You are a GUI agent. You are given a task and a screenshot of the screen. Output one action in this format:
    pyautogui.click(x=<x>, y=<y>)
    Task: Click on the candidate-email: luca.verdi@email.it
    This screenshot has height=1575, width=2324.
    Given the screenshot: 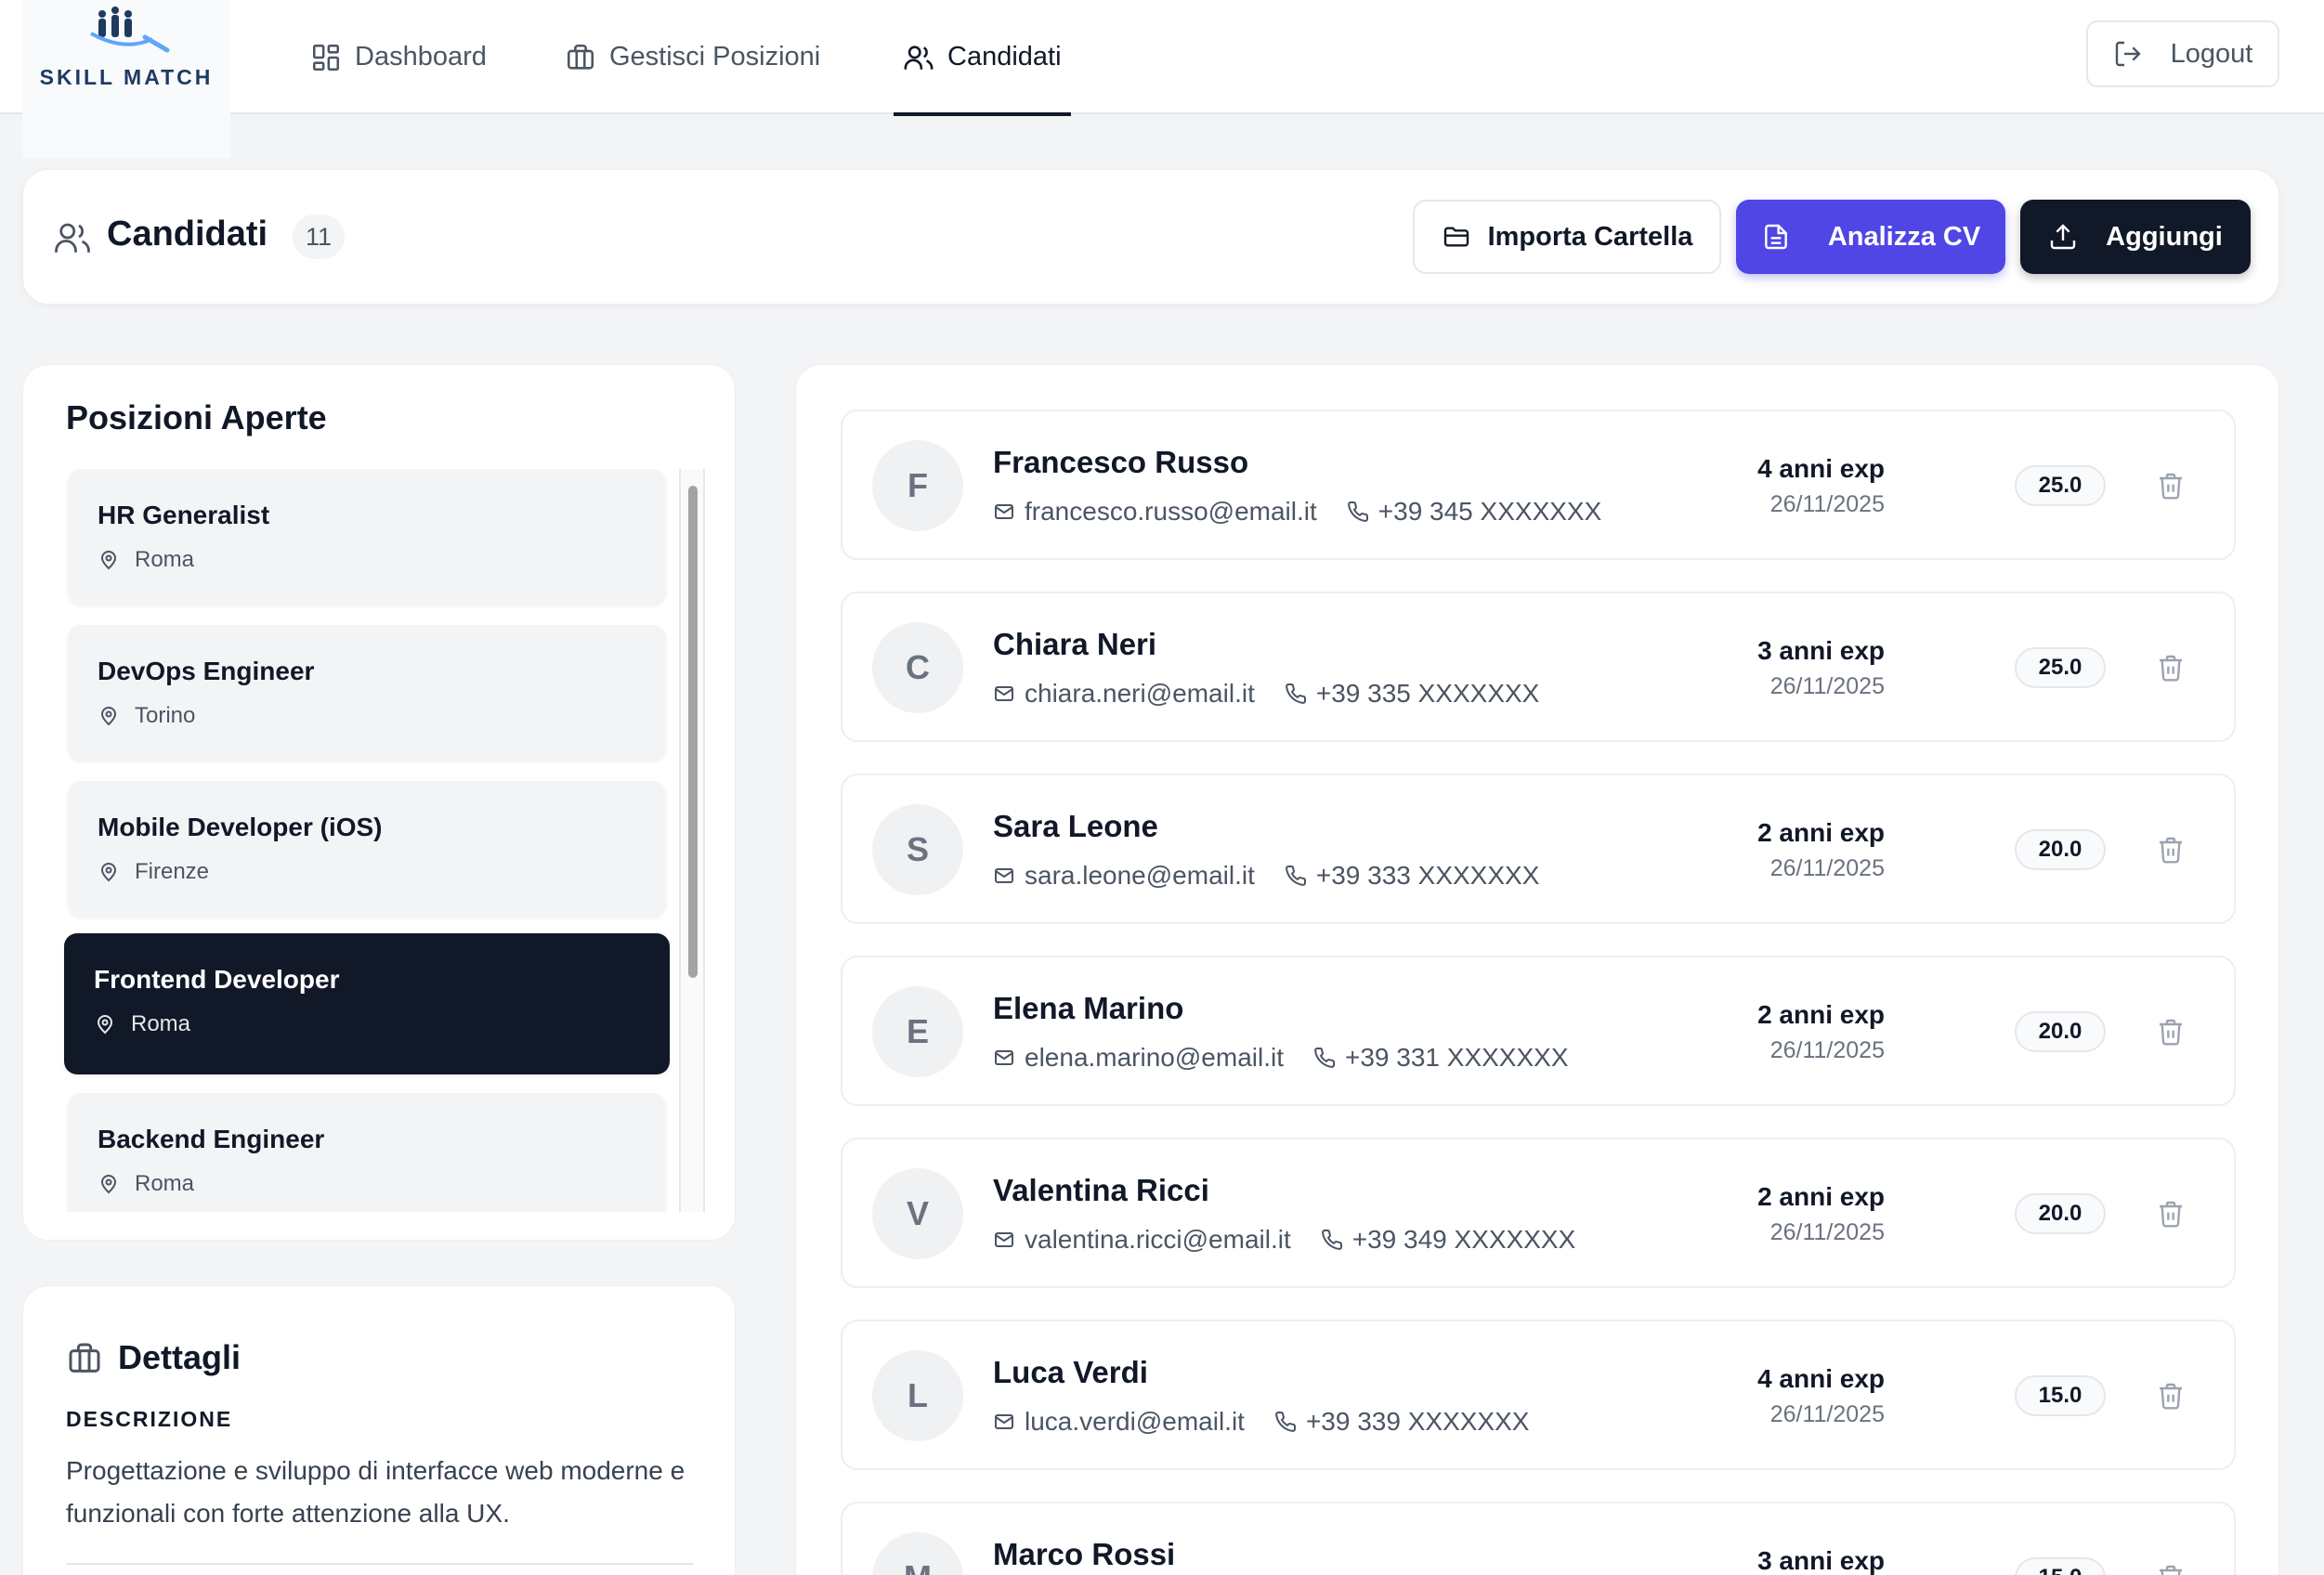 What is the action you would take?
    pyautogui.click(x=1119, y=1422)
    